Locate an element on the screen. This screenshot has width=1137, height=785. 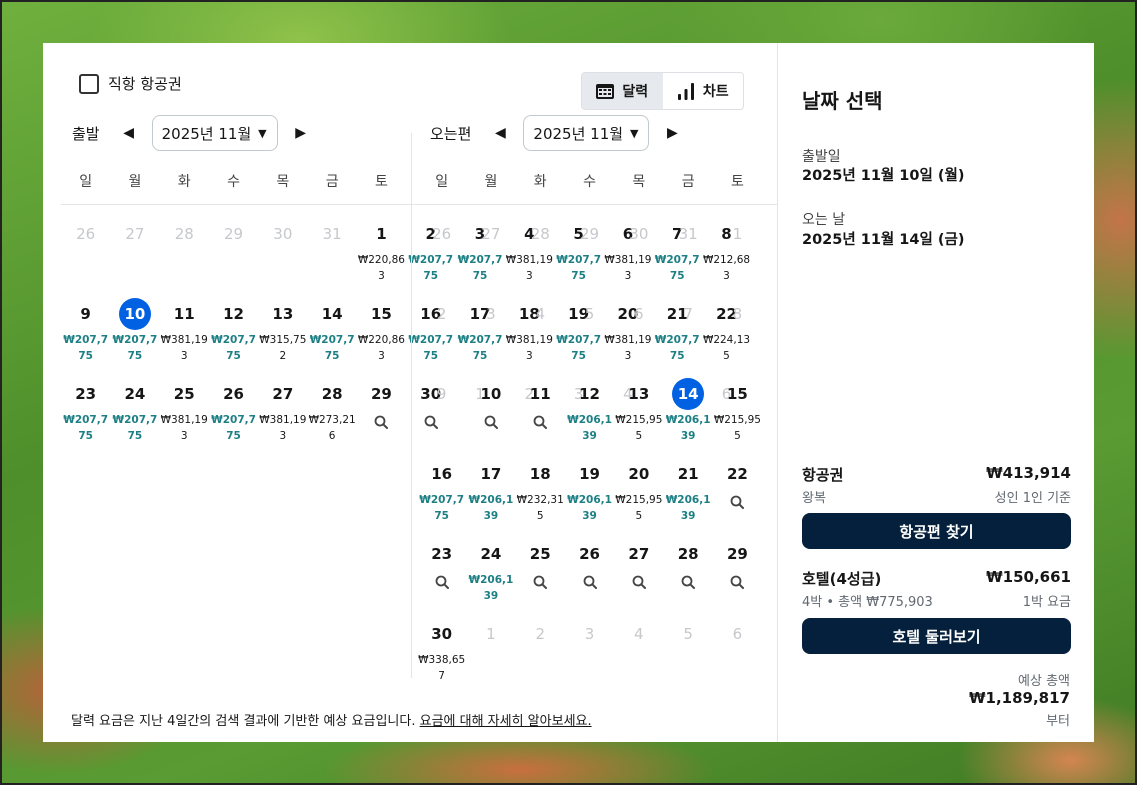
day-cell: 20 ₩215,955 is located at coordinates (638, 485).